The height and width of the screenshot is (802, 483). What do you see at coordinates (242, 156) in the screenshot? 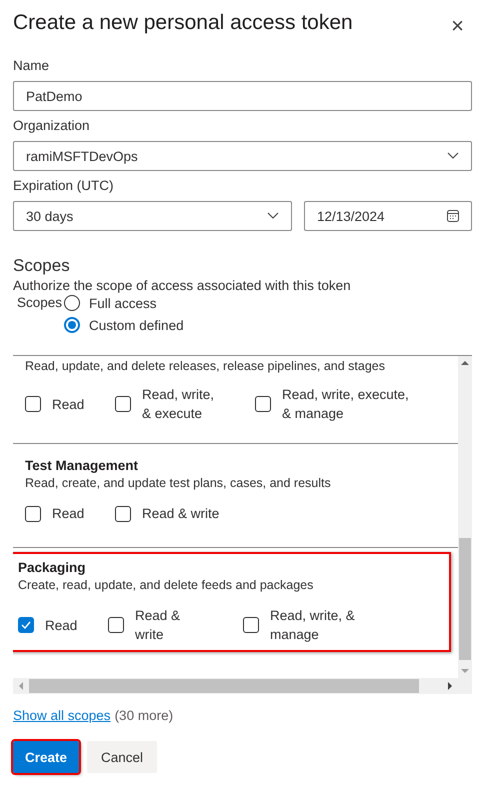
I see `organization-dropdown: ramiMSFTDevOps` at bounding box center [242, 156].